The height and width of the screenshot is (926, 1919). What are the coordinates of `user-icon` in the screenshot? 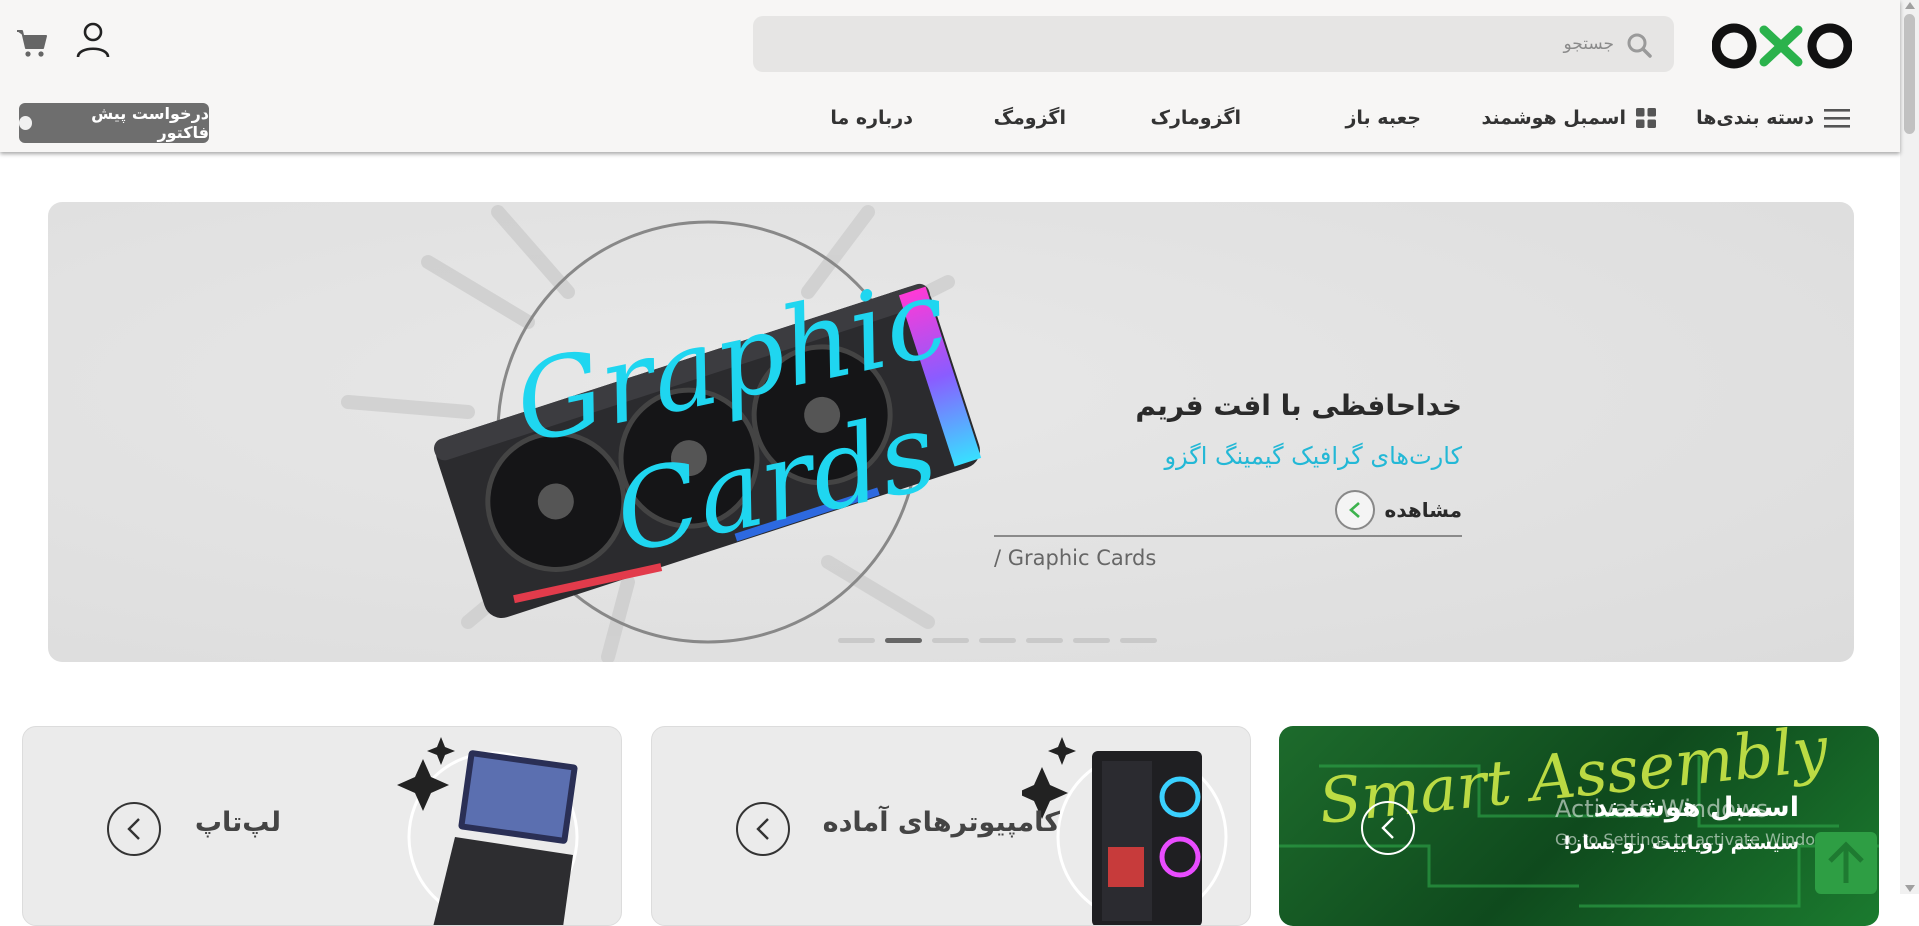 It's located at (93, 40).